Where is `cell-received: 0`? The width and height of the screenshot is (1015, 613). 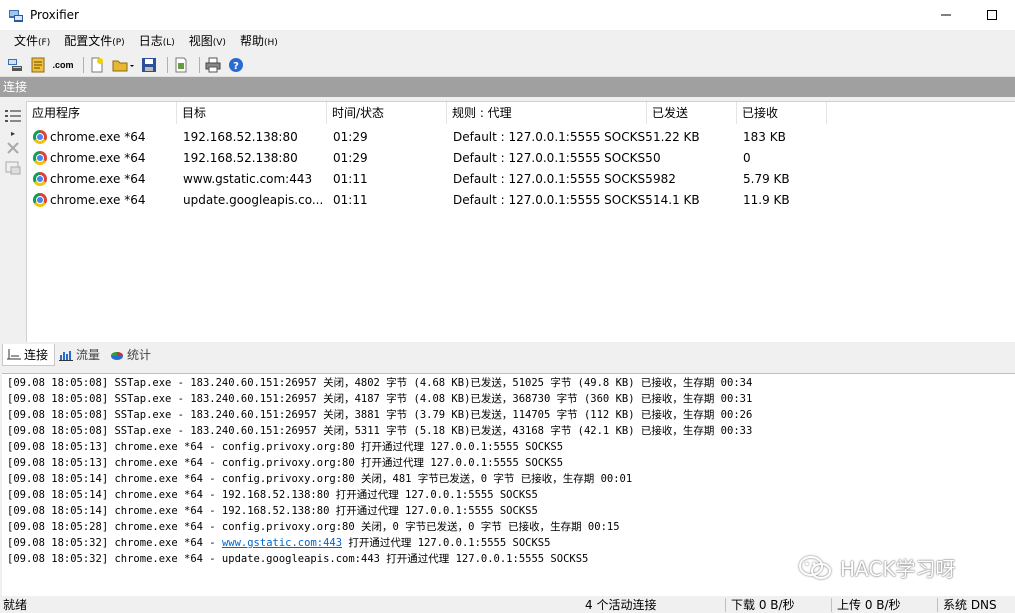
cell-received: 0 is located at coordinates (747, 158).